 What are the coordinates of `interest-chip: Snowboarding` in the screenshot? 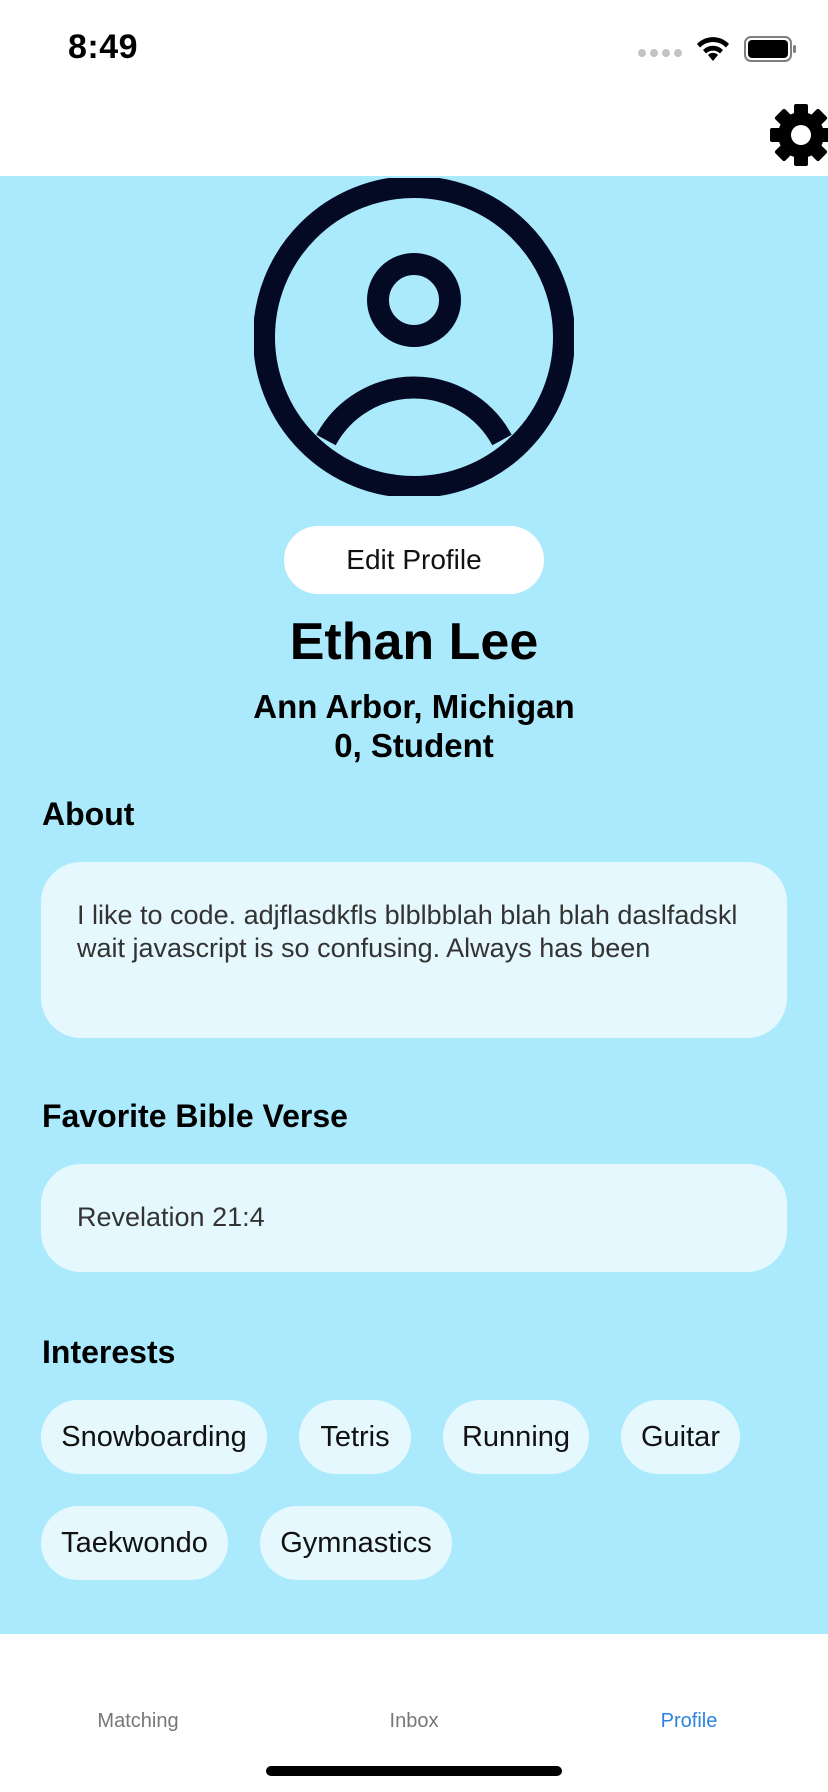 It's located at (154, 1437).